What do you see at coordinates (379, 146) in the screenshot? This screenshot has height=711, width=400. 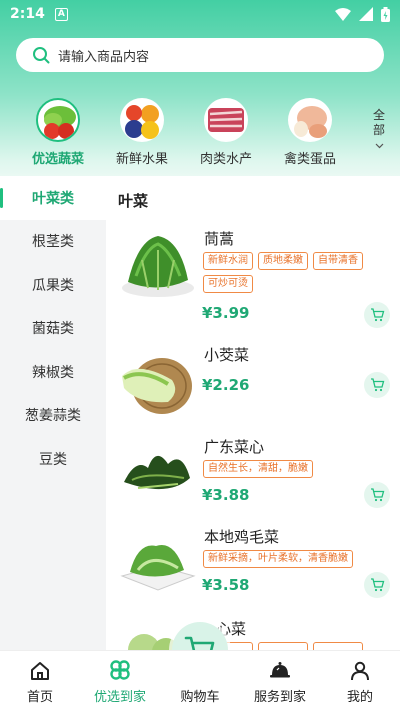 I see `chevron-down-icon` at bounding box center [379, 146].